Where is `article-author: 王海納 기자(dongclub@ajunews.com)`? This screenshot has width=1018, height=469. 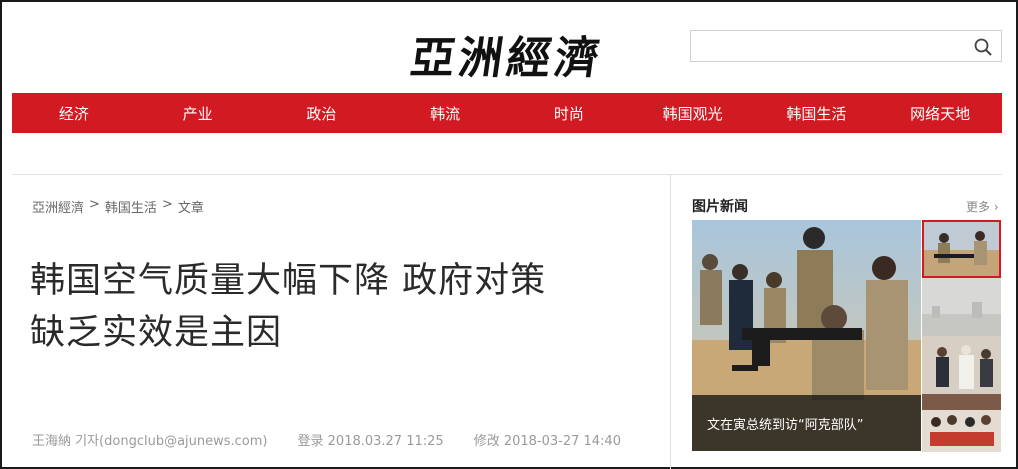 article-author: 王海納 기자(dongclub@ajunews.com) is located at coordinates (150, 441).